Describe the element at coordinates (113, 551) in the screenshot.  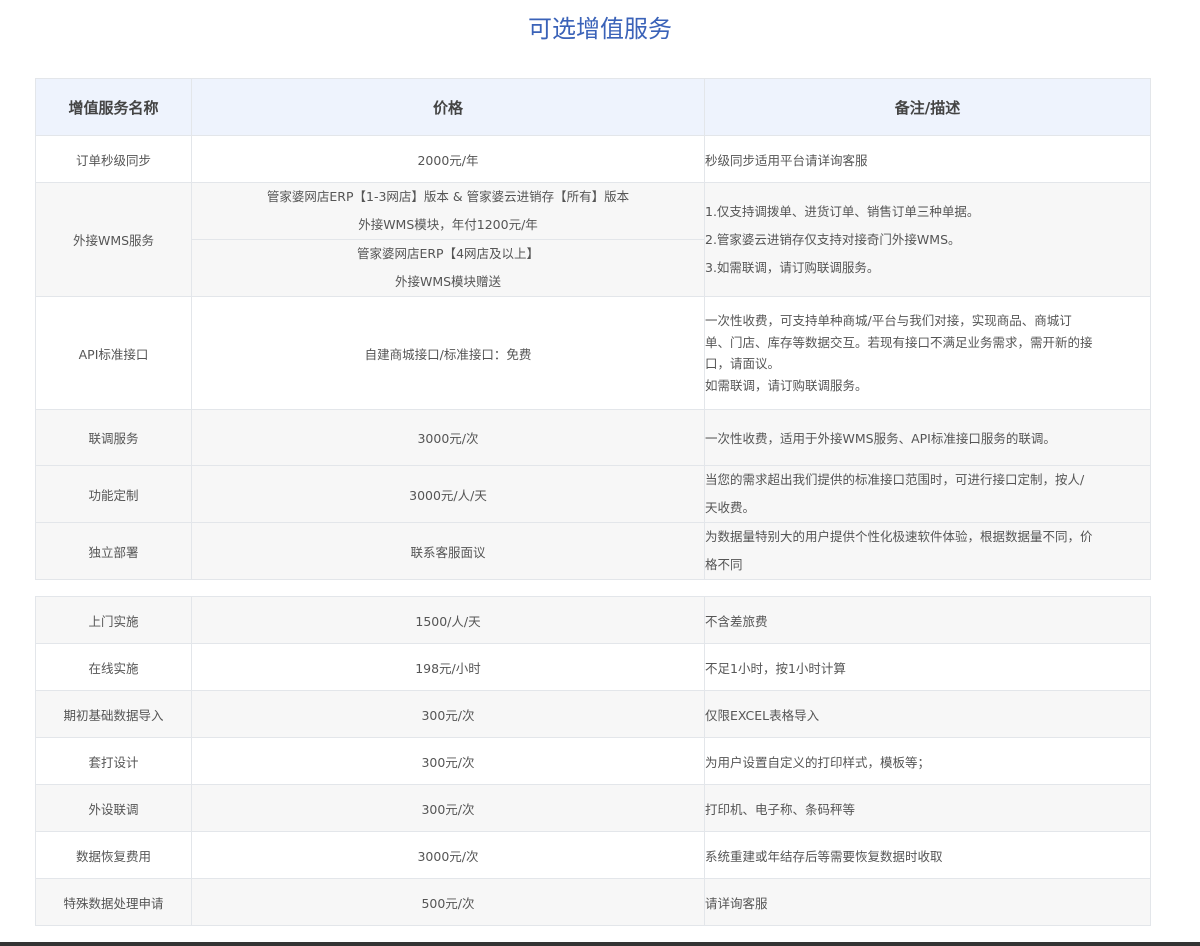
I see `service-name: 独立部署` at that location.